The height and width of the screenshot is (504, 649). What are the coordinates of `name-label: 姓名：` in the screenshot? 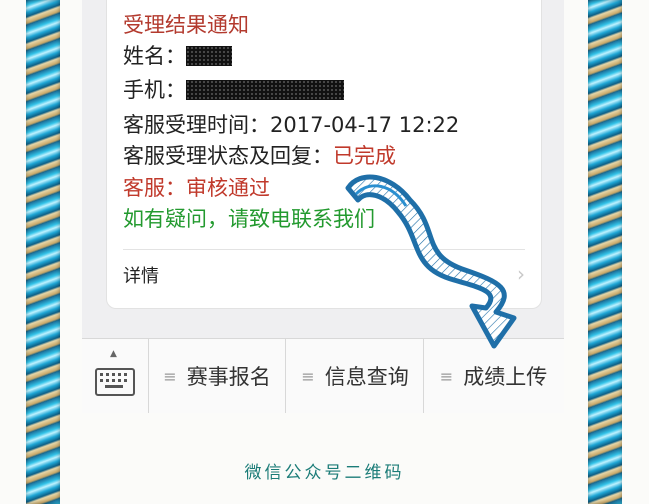 It's located at (154, 56).